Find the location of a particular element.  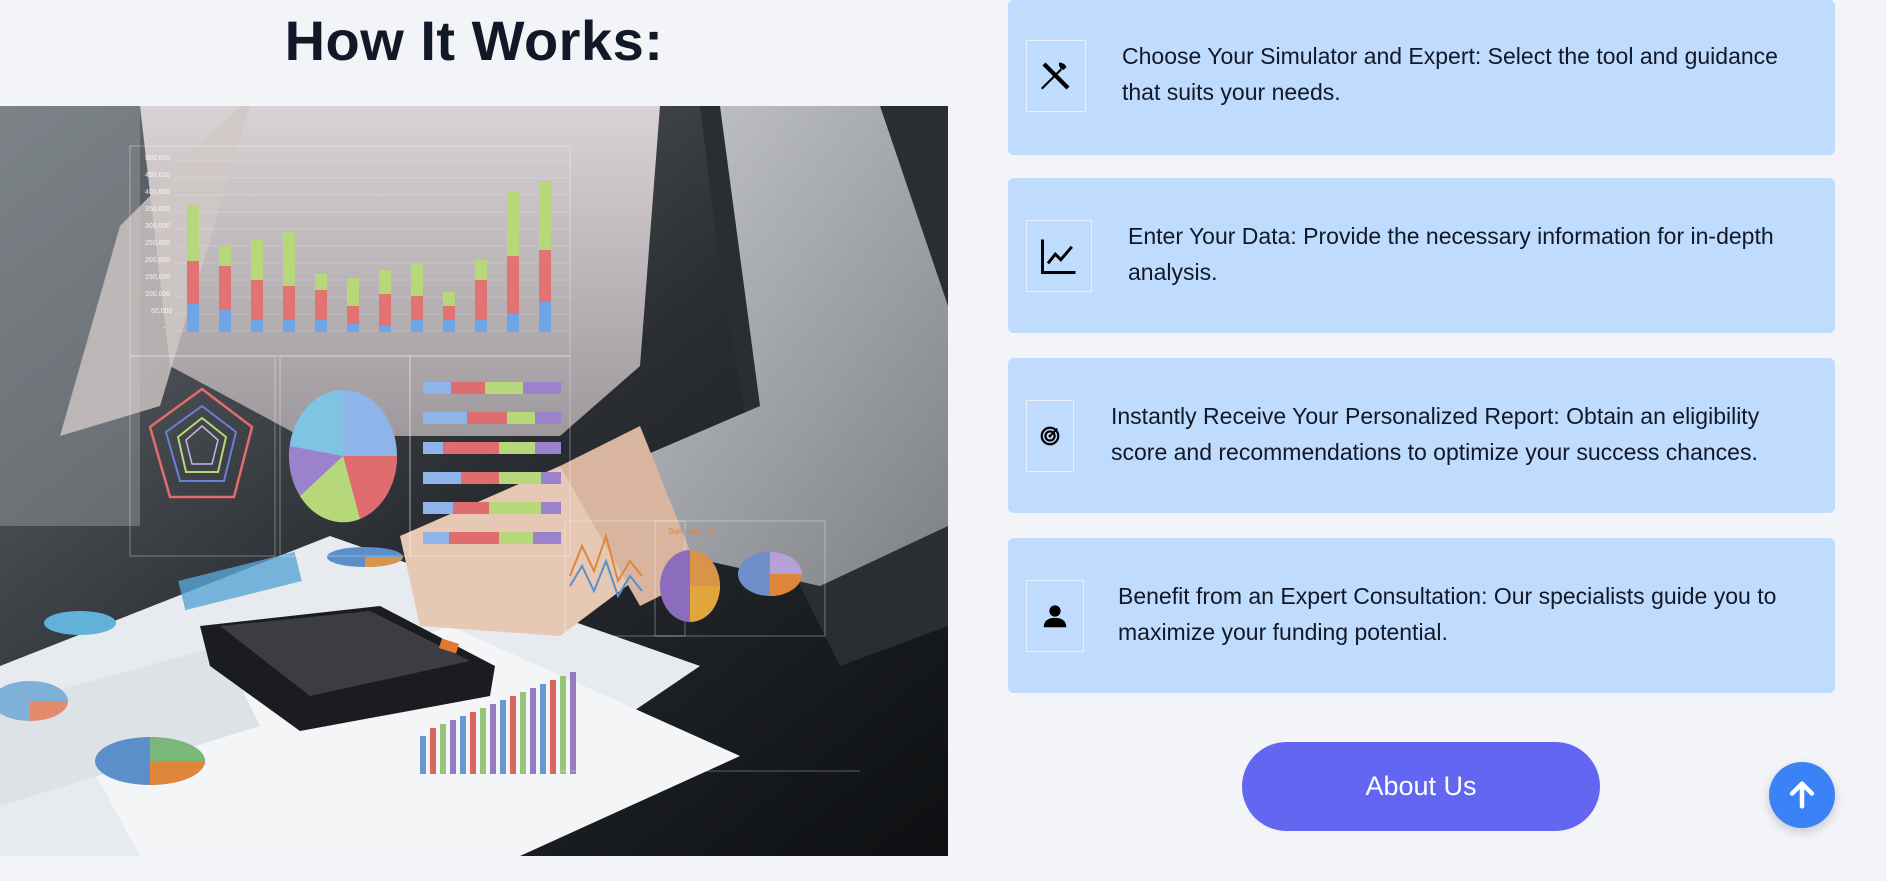

svg-text: 500,000 is located at coordinates (157, 158).